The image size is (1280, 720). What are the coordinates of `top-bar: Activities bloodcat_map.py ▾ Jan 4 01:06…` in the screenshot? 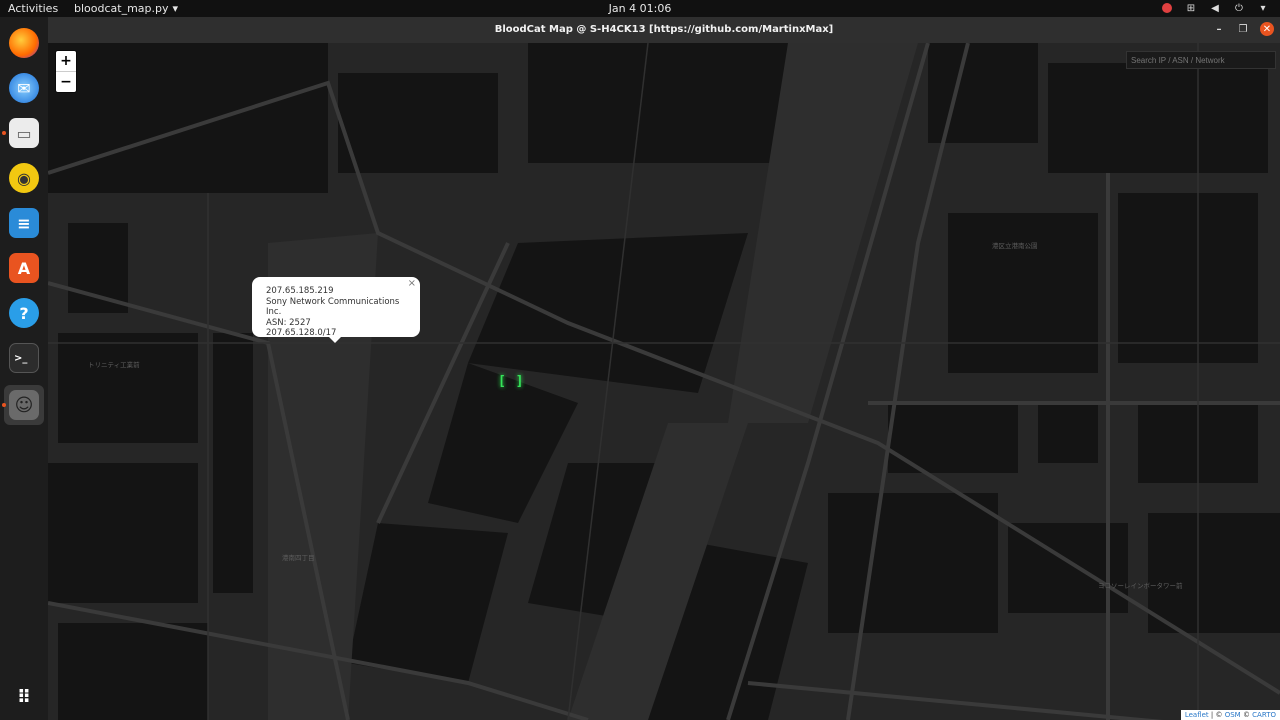 It's located at (640, 8).